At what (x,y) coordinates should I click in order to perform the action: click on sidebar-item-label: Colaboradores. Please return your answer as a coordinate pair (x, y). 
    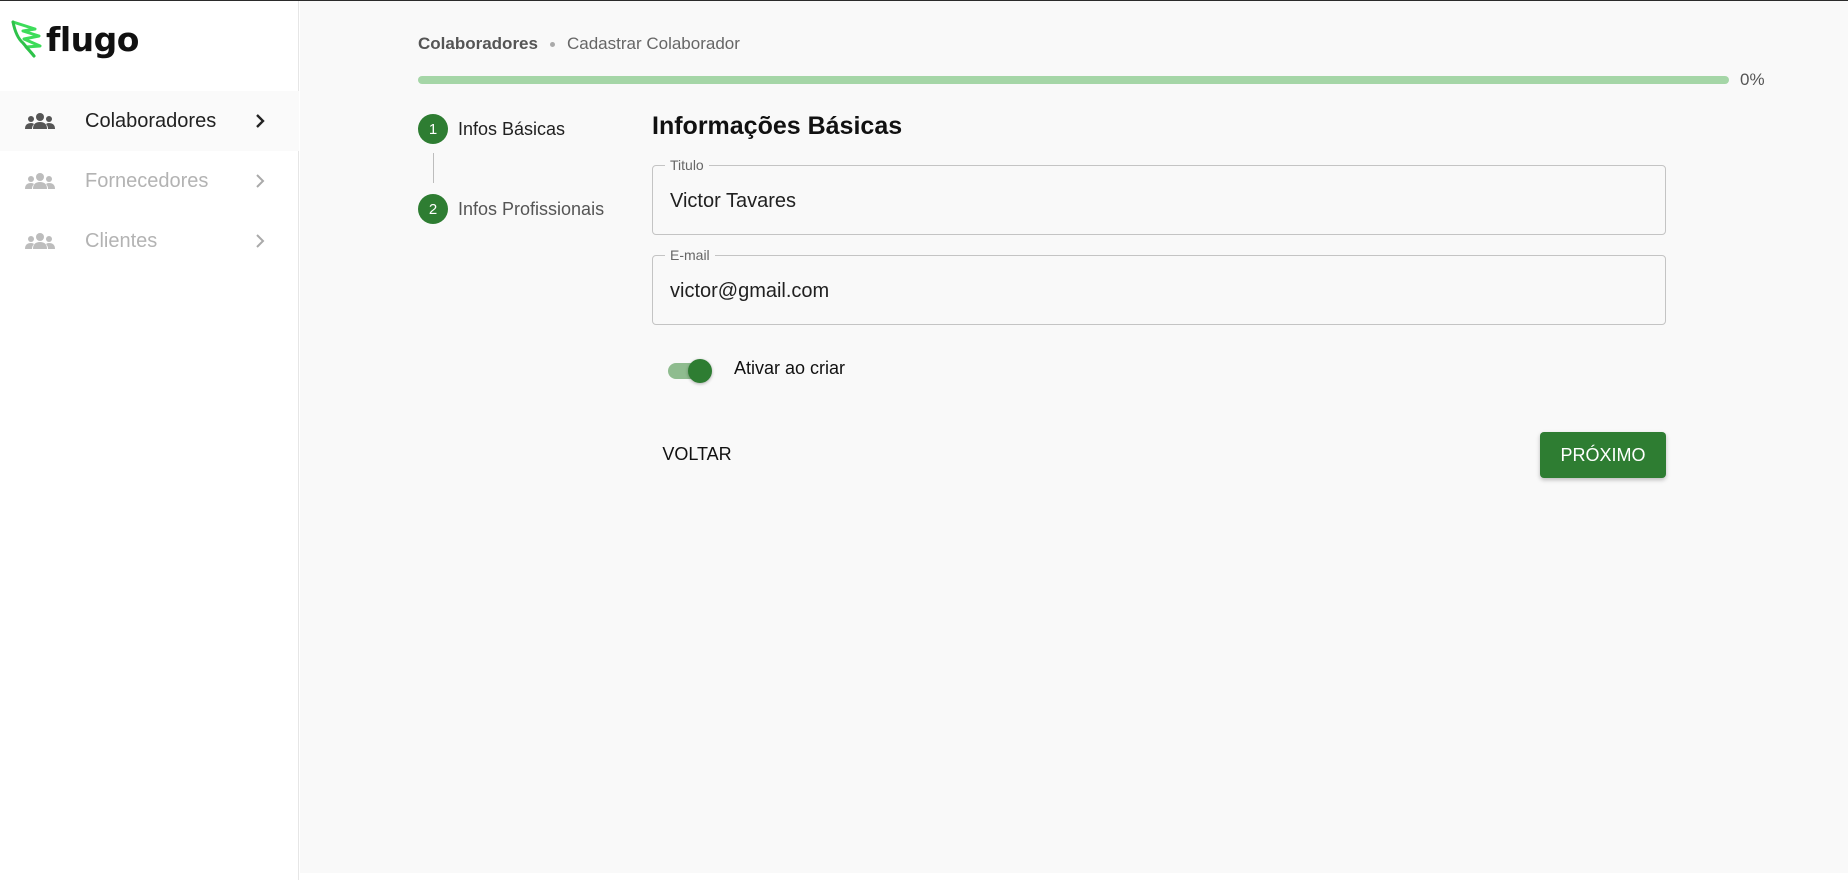
    Looking at the image, I should click on (151, 120).